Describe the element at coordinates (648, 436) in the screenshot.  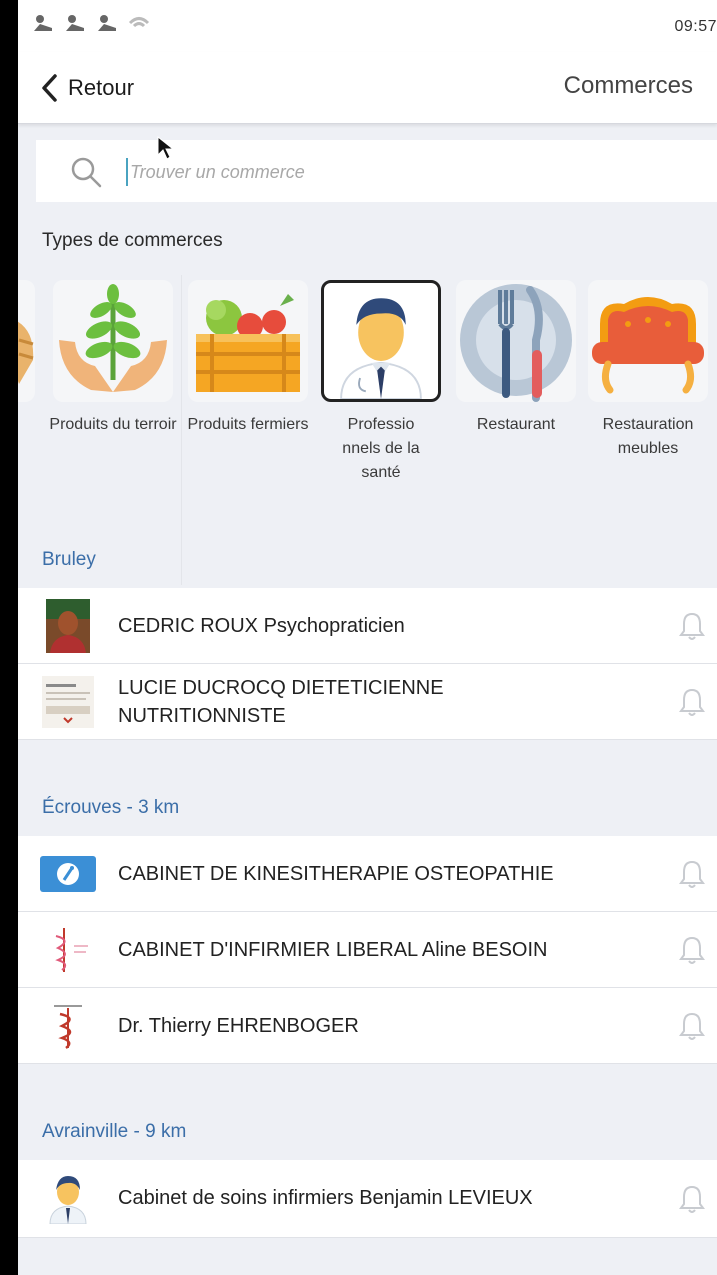
I see `type-label: Restauration meubles` at that location.